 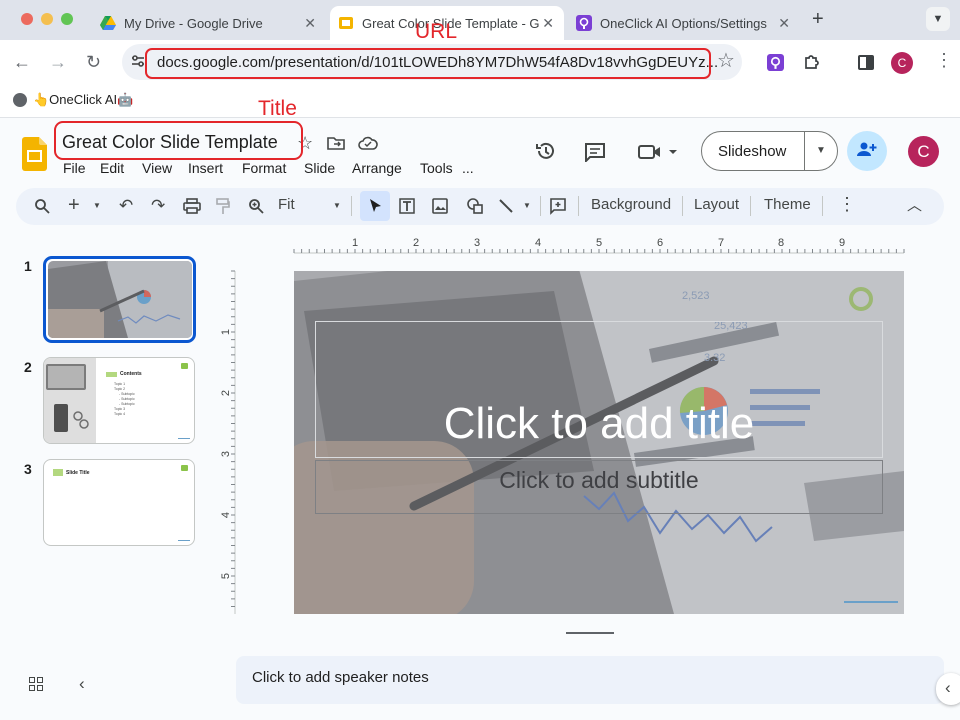 What do you see at coordinates (660, 154) in the screenshot?
I see `meet-camera-icon` at bounding box center [660, 154].